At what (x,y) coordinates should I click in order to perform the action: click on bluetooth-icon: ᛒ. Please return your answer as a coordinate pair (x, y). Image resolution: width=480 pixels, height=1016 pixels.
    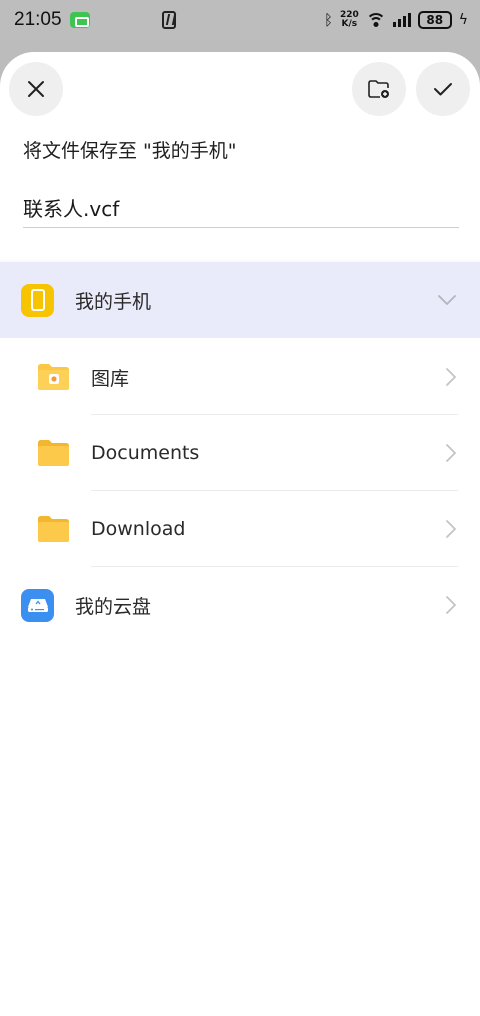
    Looking at the image, I should click on (328, 20).